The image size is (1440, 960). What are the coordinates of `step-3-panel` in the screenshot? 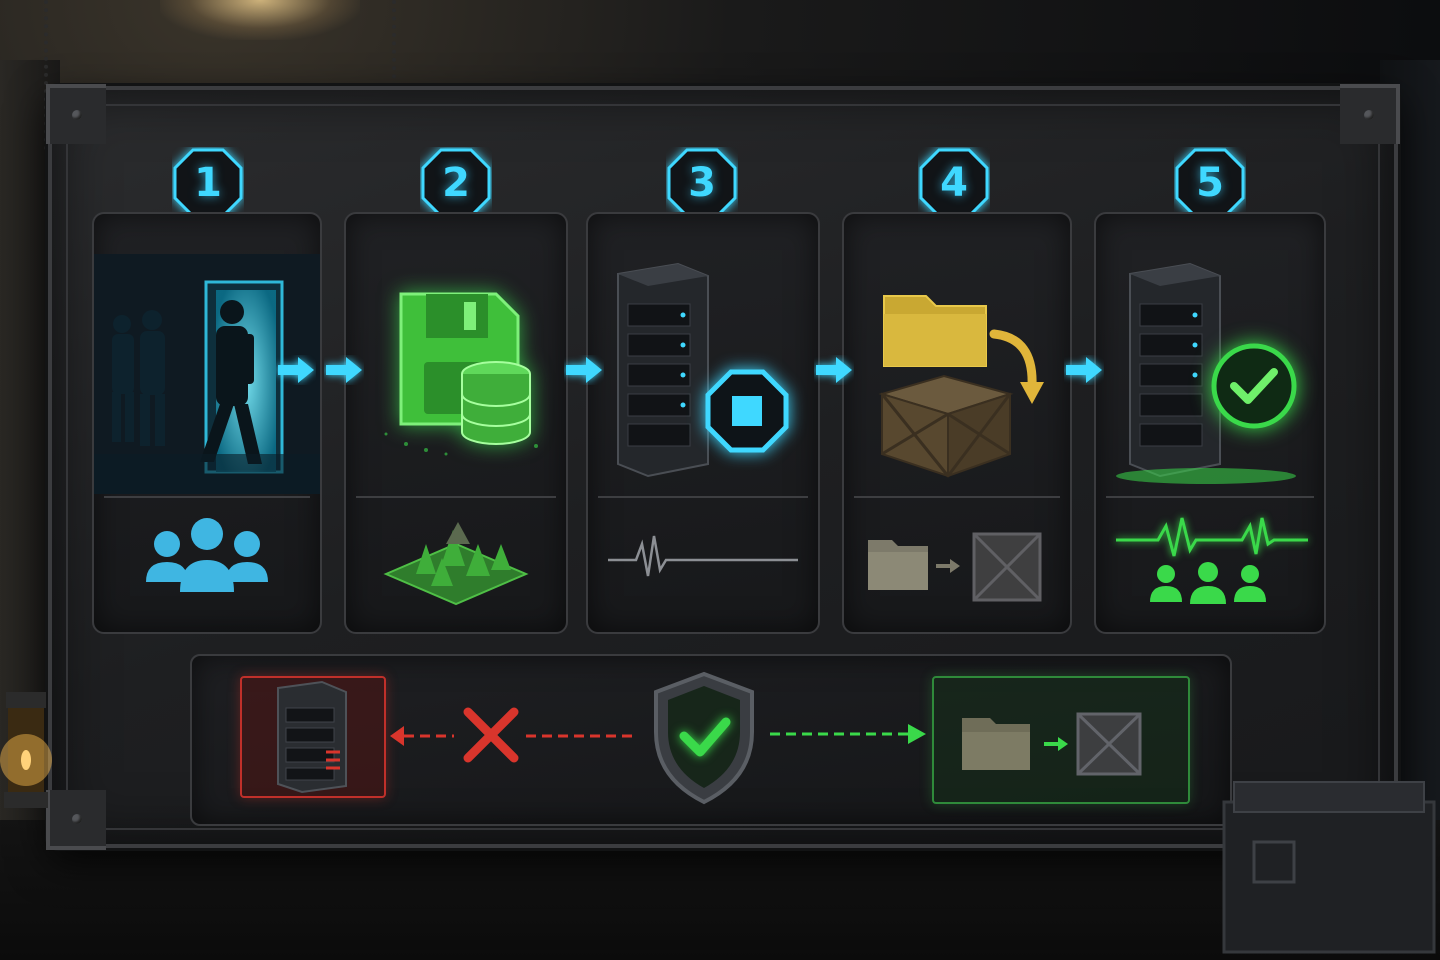 It's located at (703, 423).